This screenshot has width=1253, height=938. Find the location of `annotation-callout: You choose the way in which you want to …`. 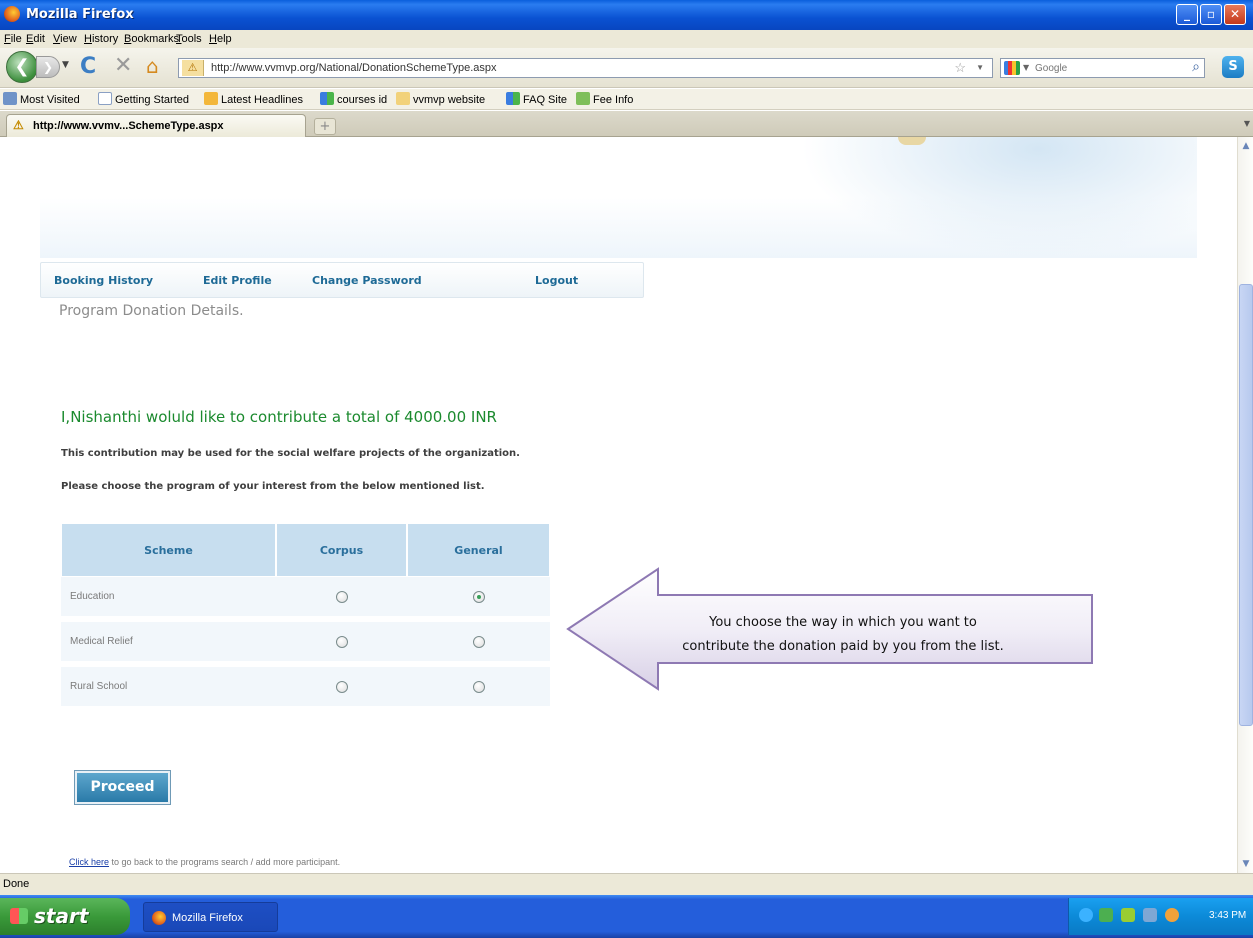

annotation-callout: You choose the way in which you want to … is located at coordinates (831, 629).